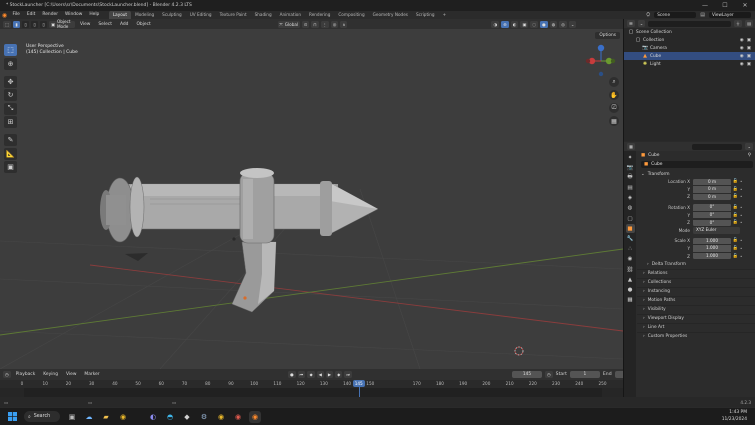  What do you see at coordinates (10, 122) in the screenshot?
I see `transform-tool-icon: ⊞` at bounding box center [10, 122].